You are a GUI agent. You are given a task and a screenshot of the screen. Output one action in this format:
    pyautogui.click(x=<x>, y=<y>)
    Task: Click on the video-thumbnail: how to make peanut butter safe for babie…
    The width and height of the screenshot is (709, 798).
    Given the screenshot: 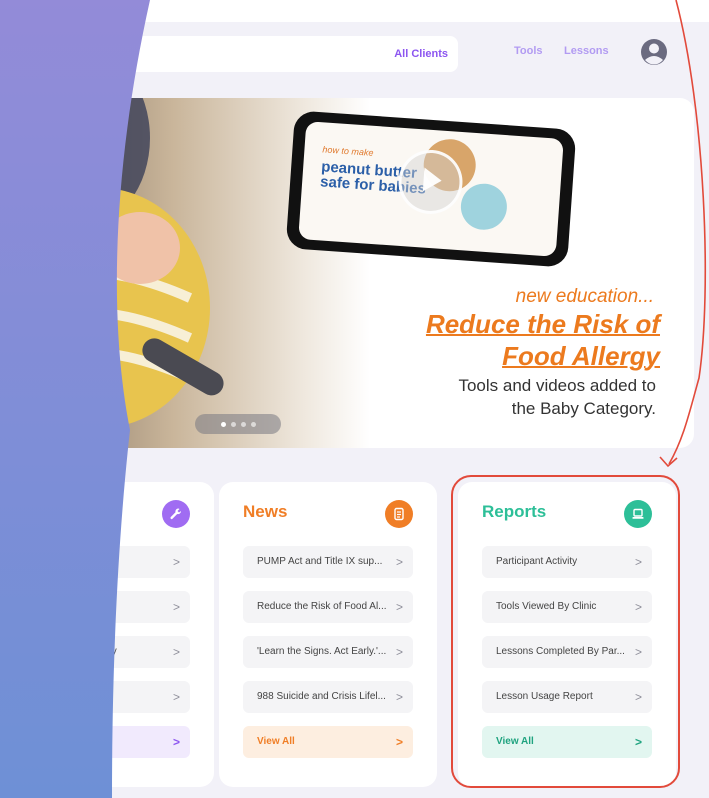 What is the action you would take?
    pyautogui.click(x=431, y=189)
    